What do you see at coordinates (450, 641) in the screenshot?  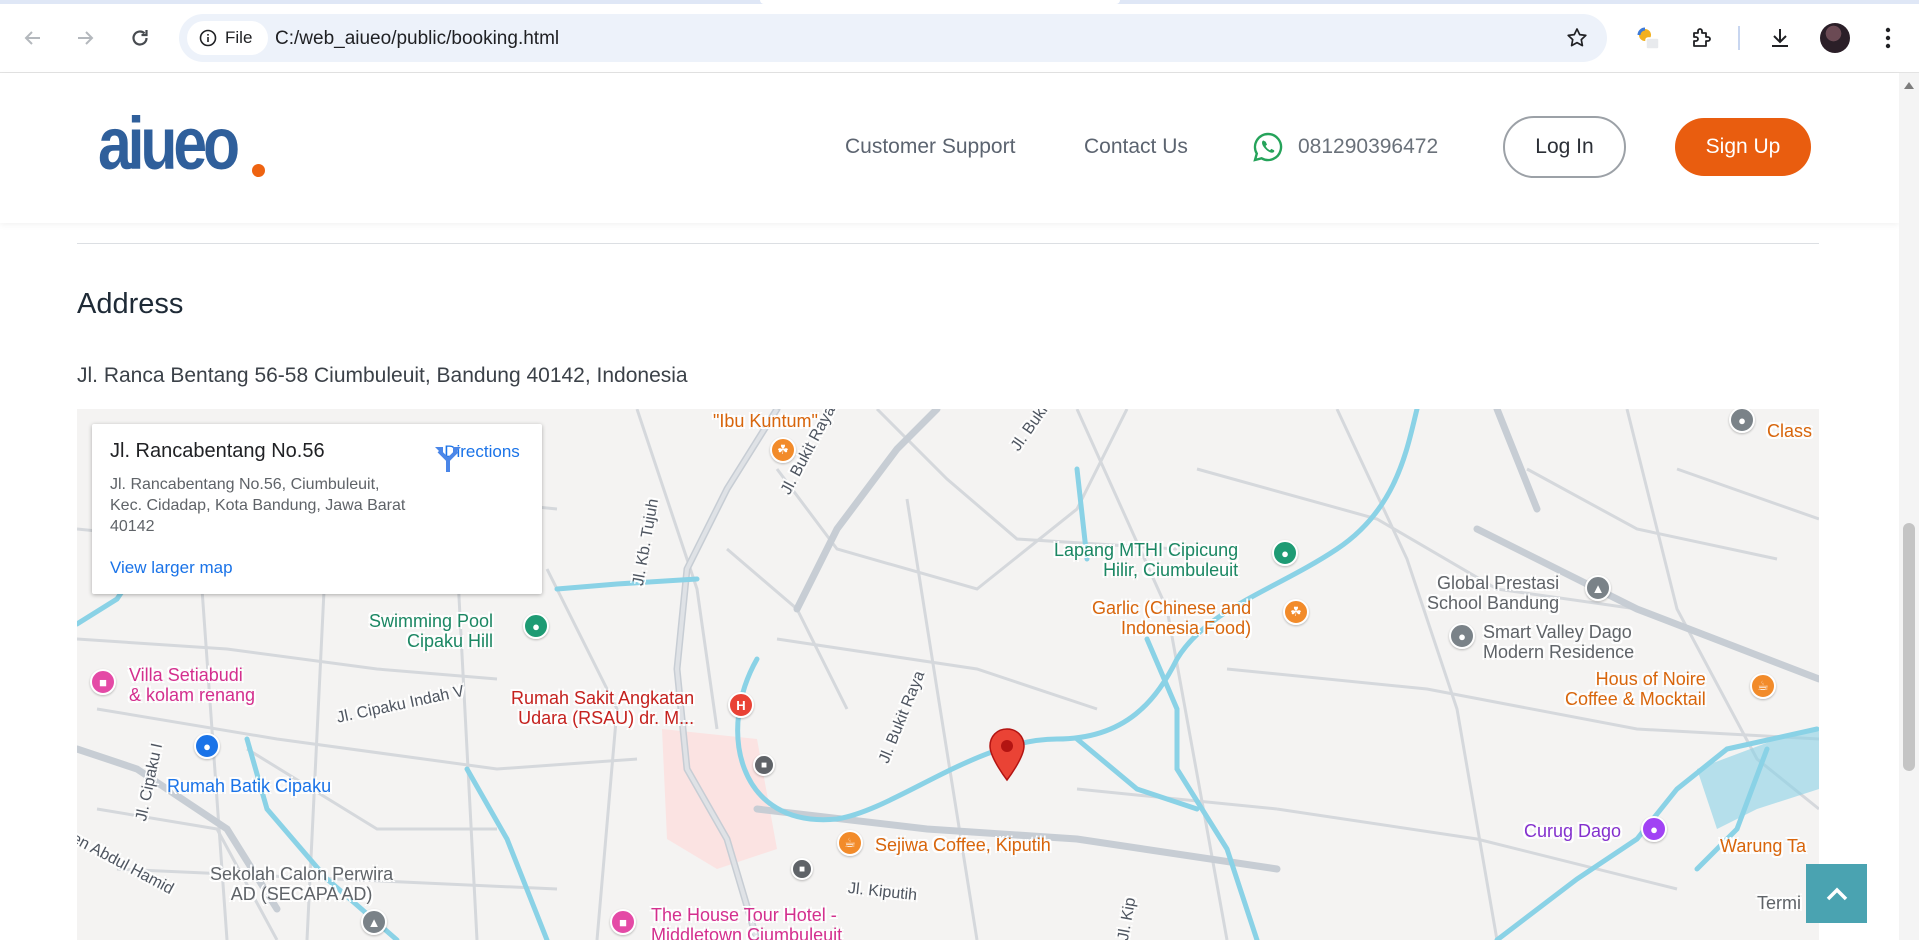 I see `map-label-pool-line2: Cipaku Hill` at bounding box center [450, 641].